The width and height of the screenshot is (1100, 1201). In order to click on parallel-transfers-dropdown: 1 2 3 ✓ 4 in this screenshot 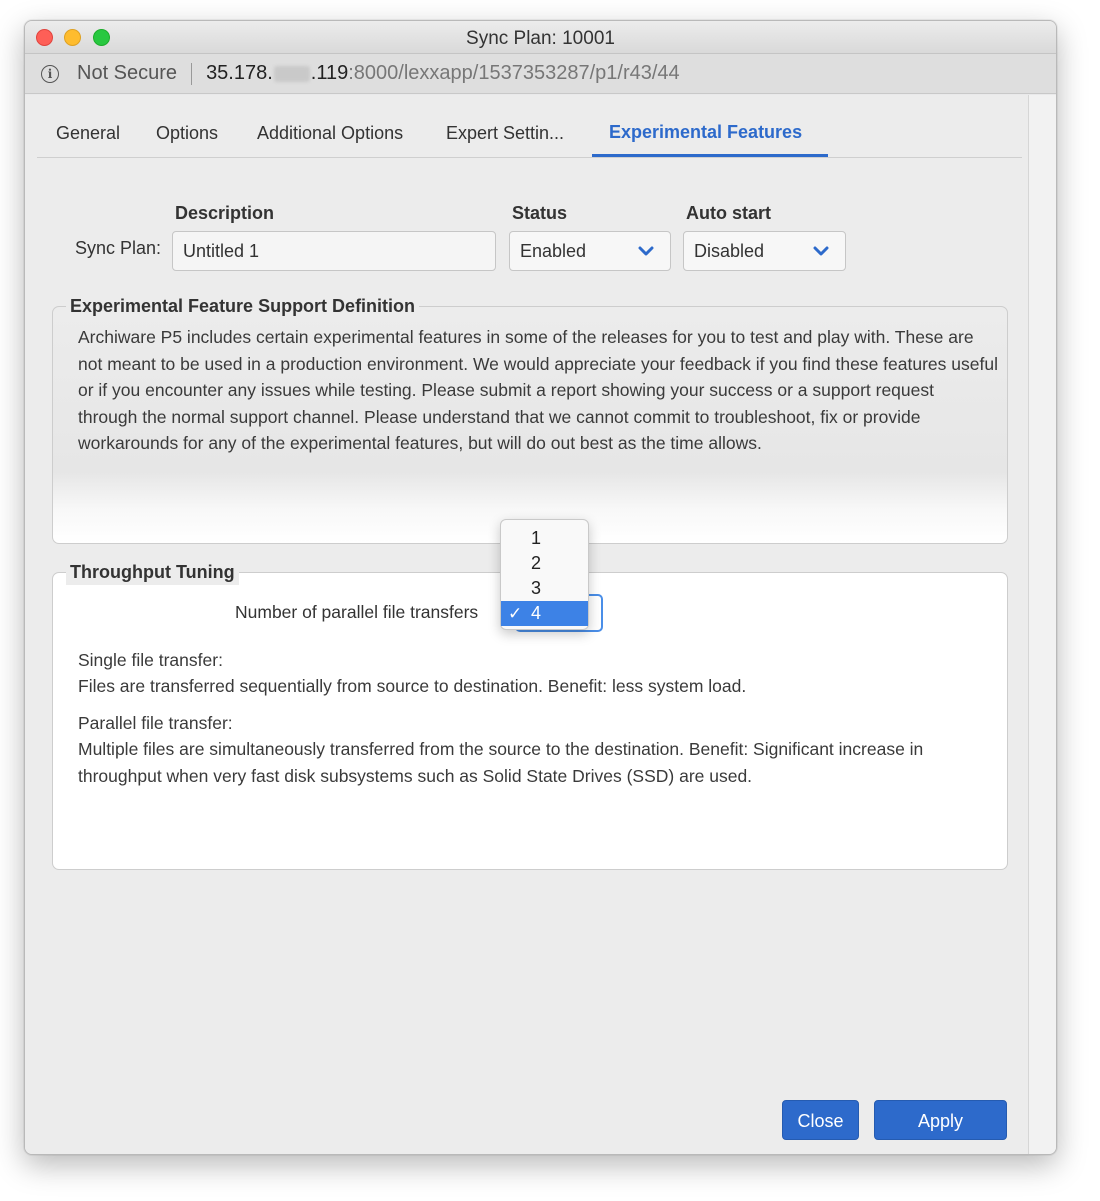, I will do `click(544, 574)`.